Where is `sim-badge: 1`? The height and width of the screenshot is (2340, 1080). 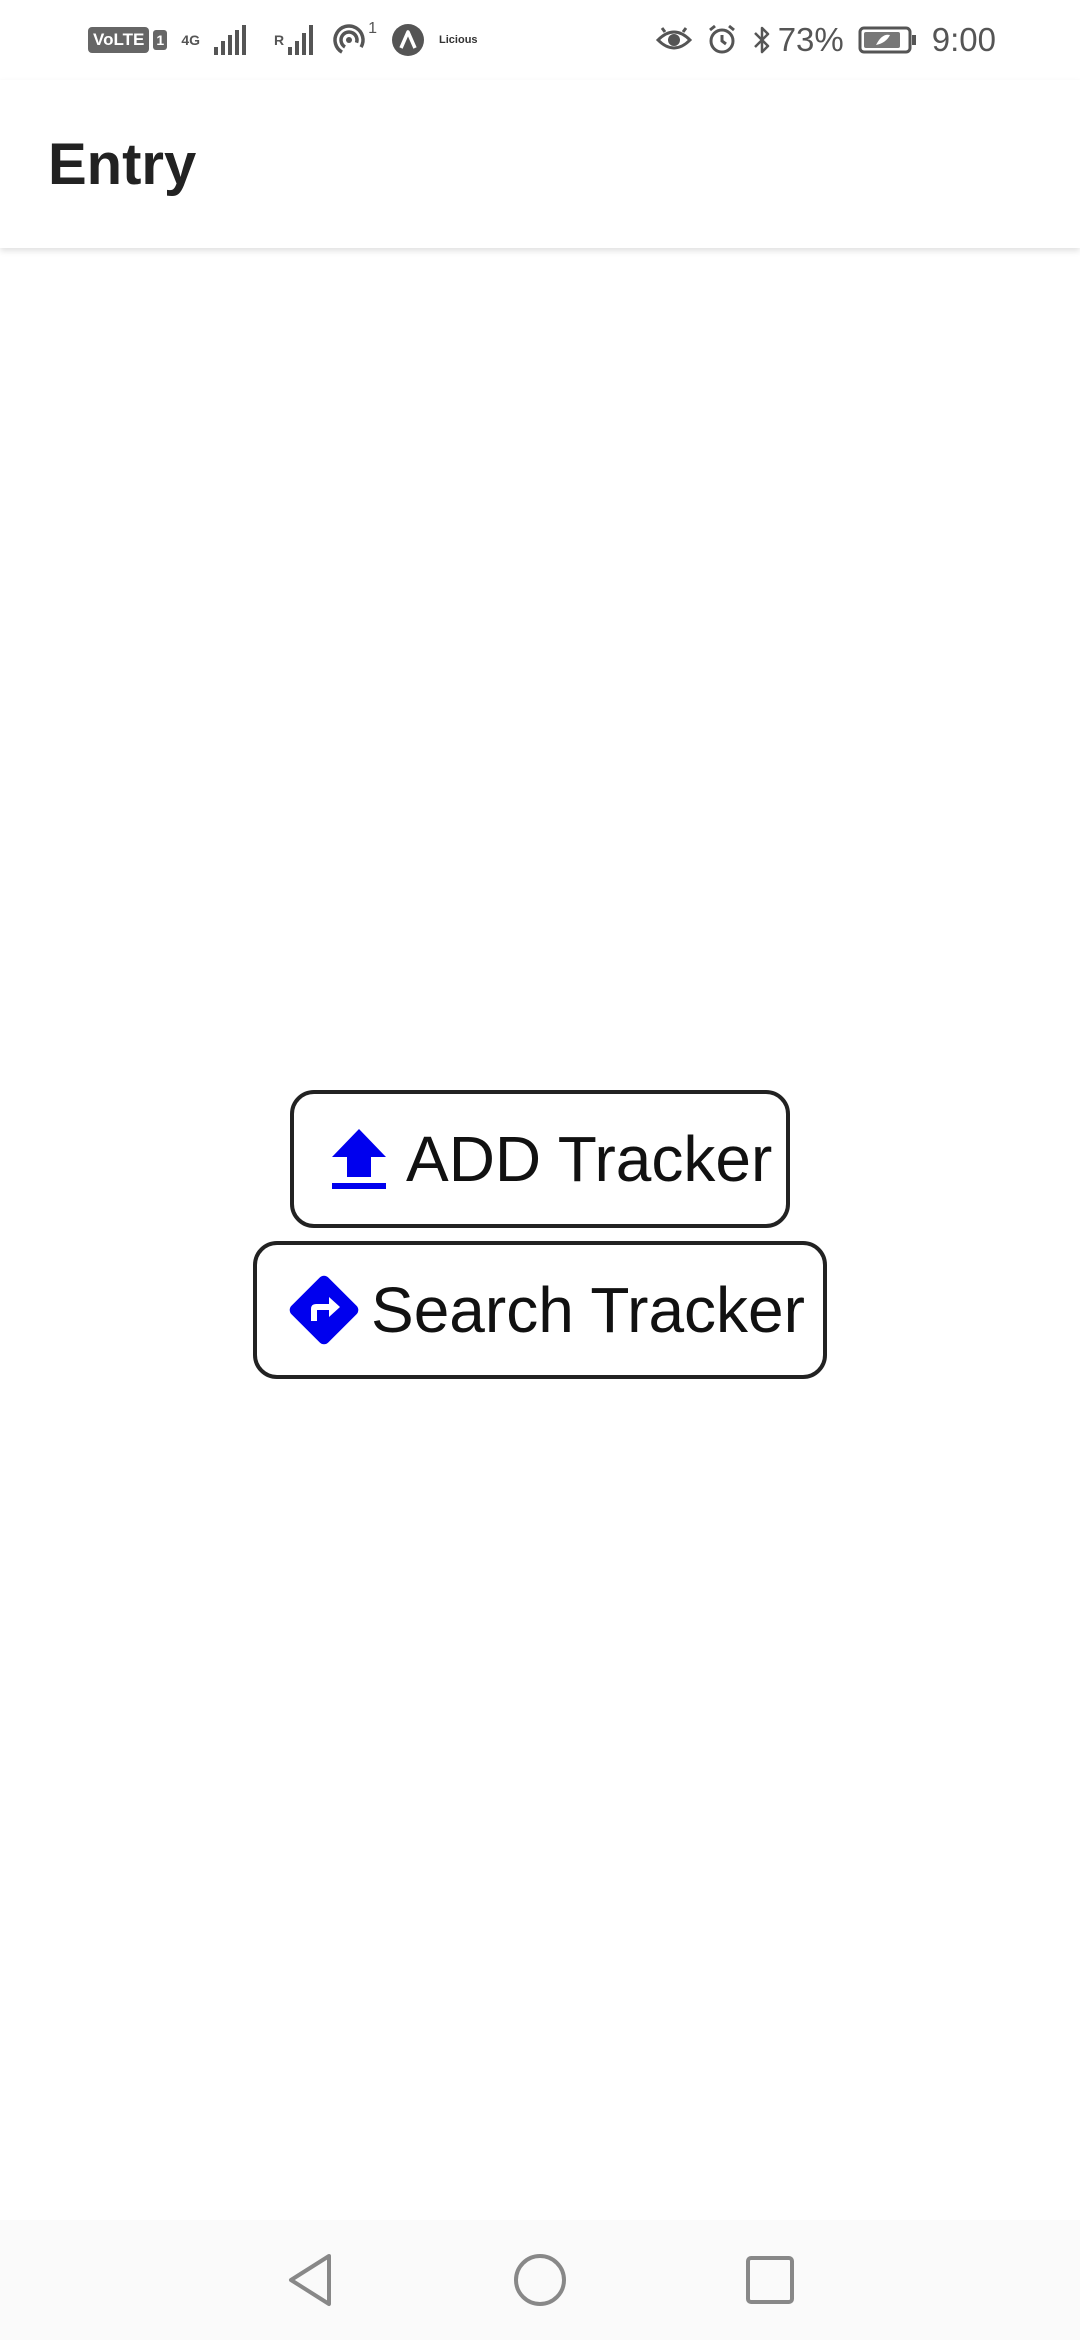
sim-badge: 1 is located at coordinates (160, 40).